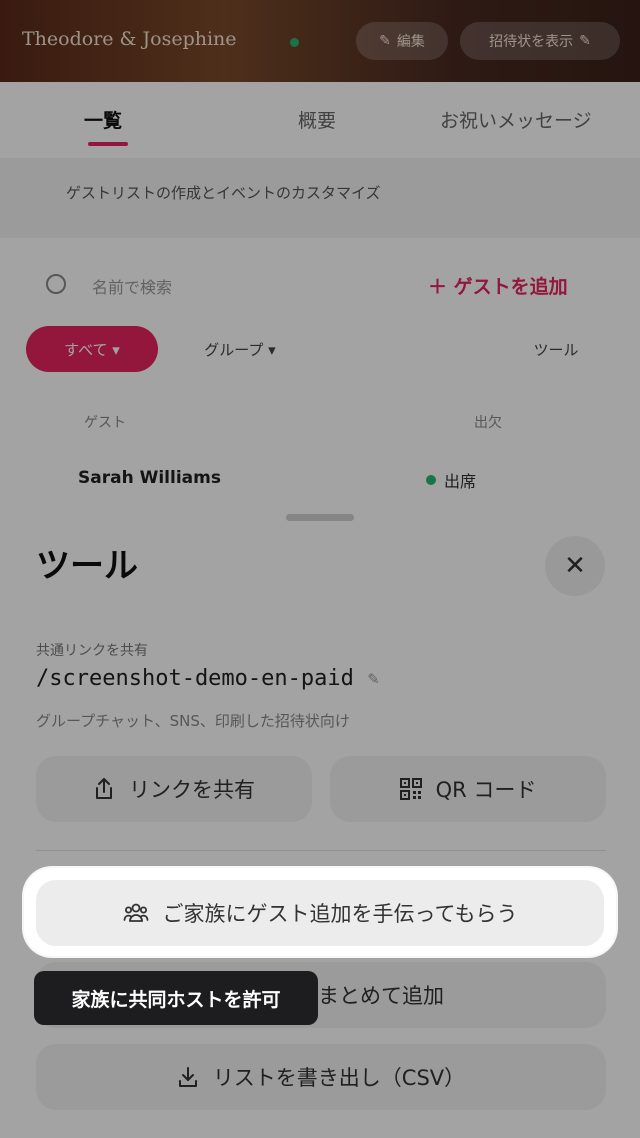 The width and height of the screenshot is (640, 1138). I want to click on group-icon, so click(136, 913).